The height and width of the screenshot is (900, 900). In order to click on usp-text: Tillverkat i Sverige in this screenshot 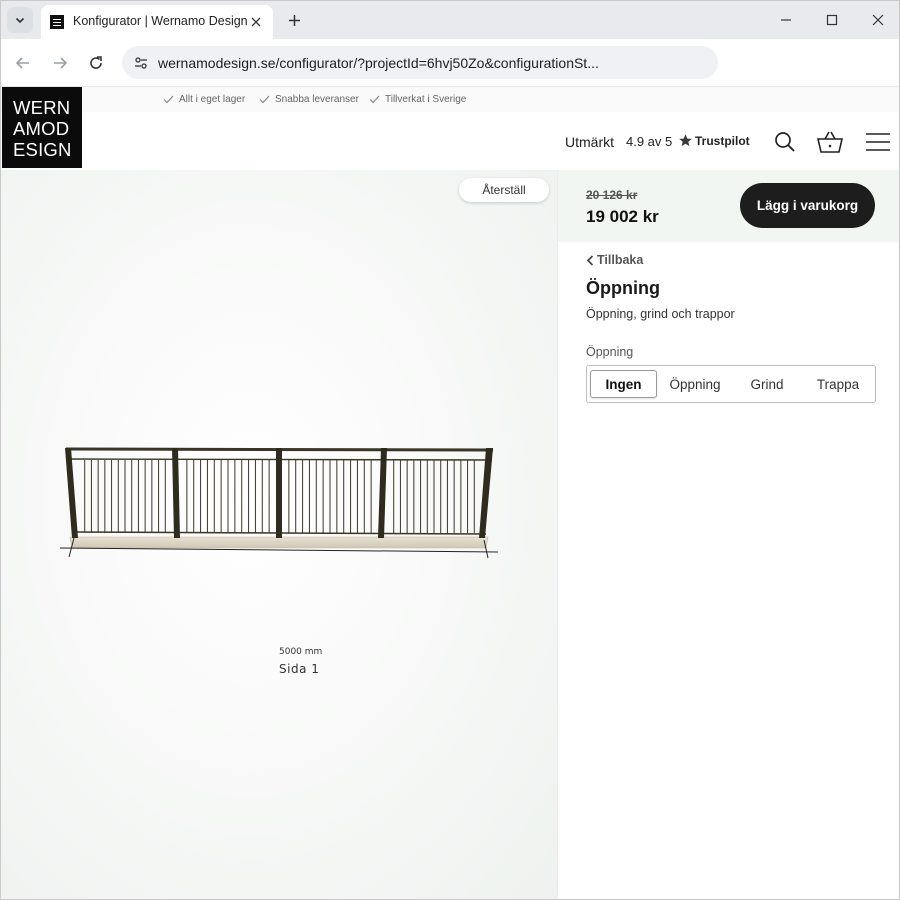, I will do `click(426, 99)`.